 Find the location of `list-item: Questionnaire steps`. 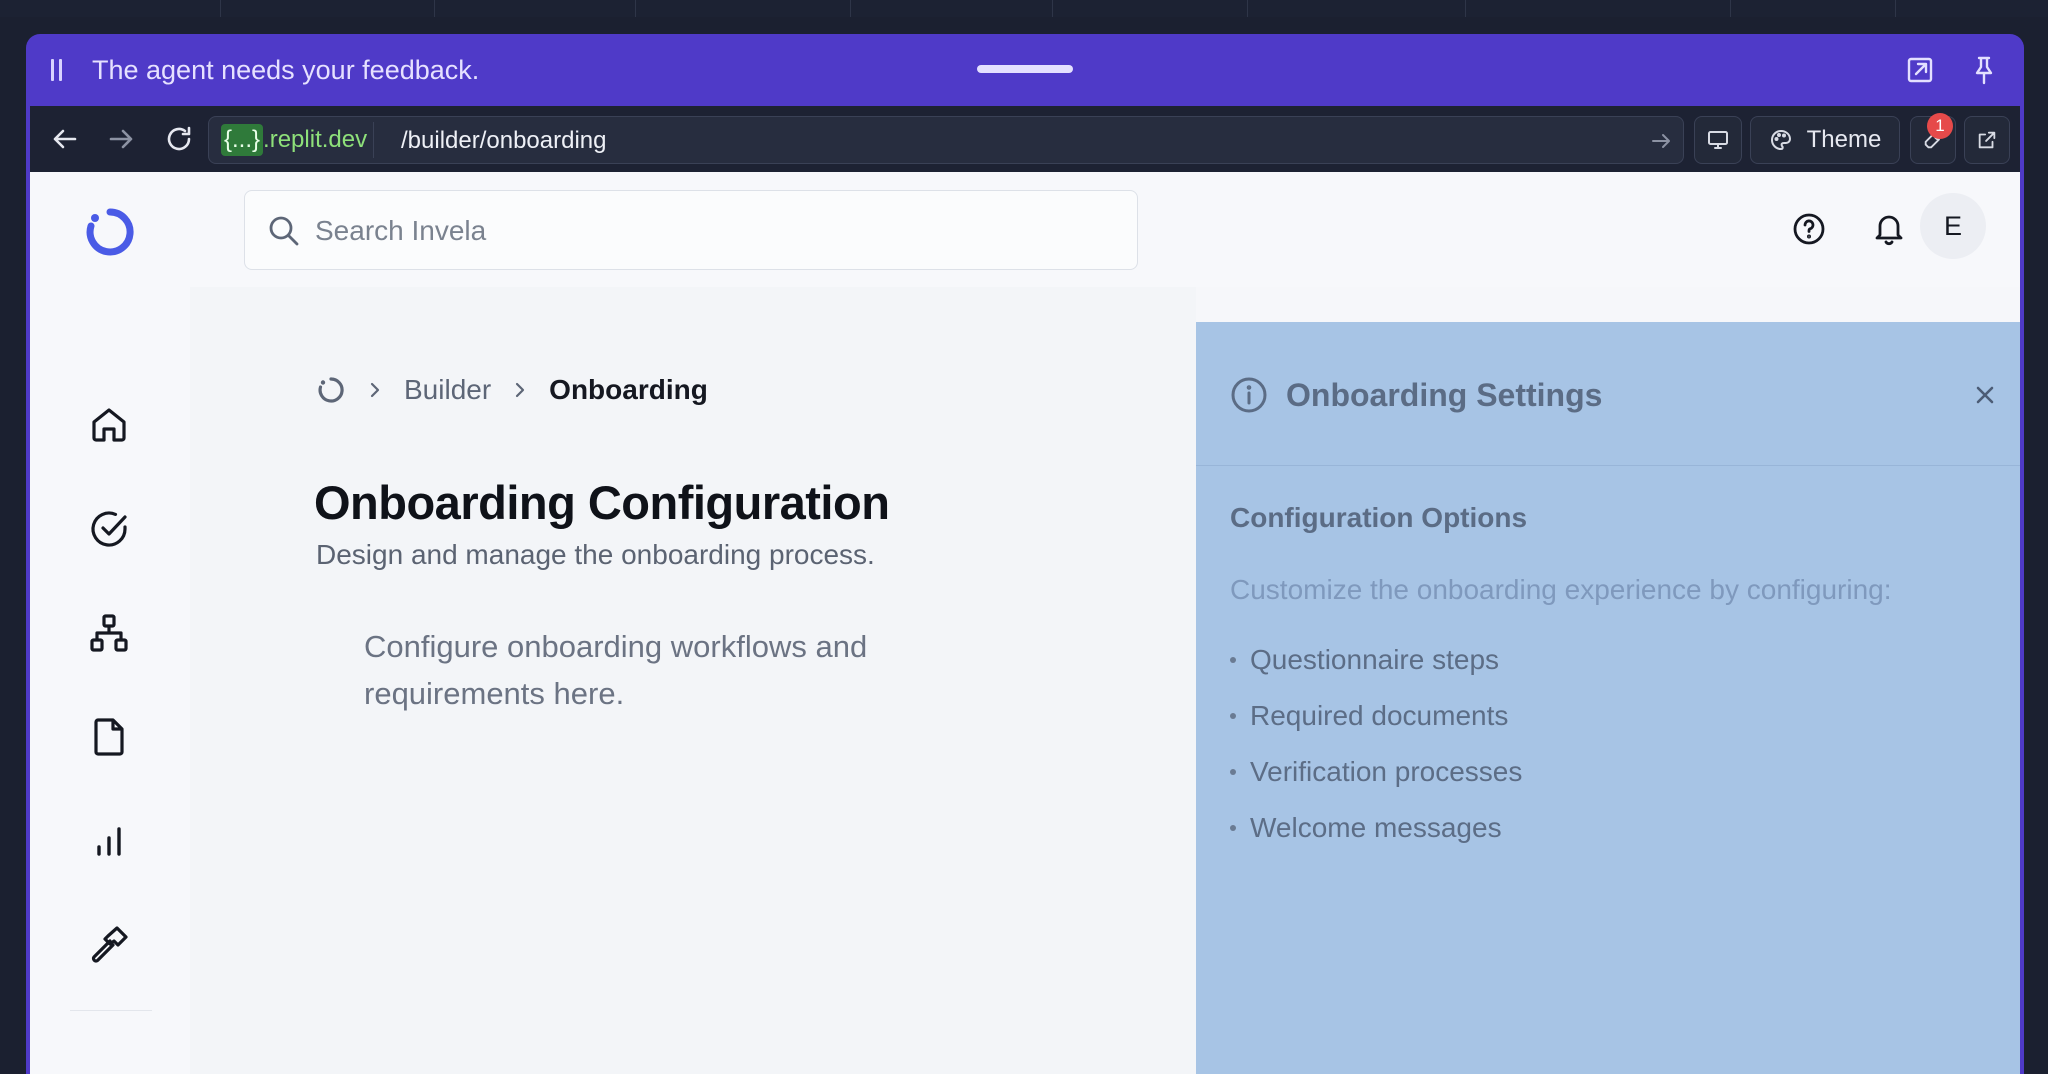

list-item: Questionnaire steps is located at coordinates (1376, 660).